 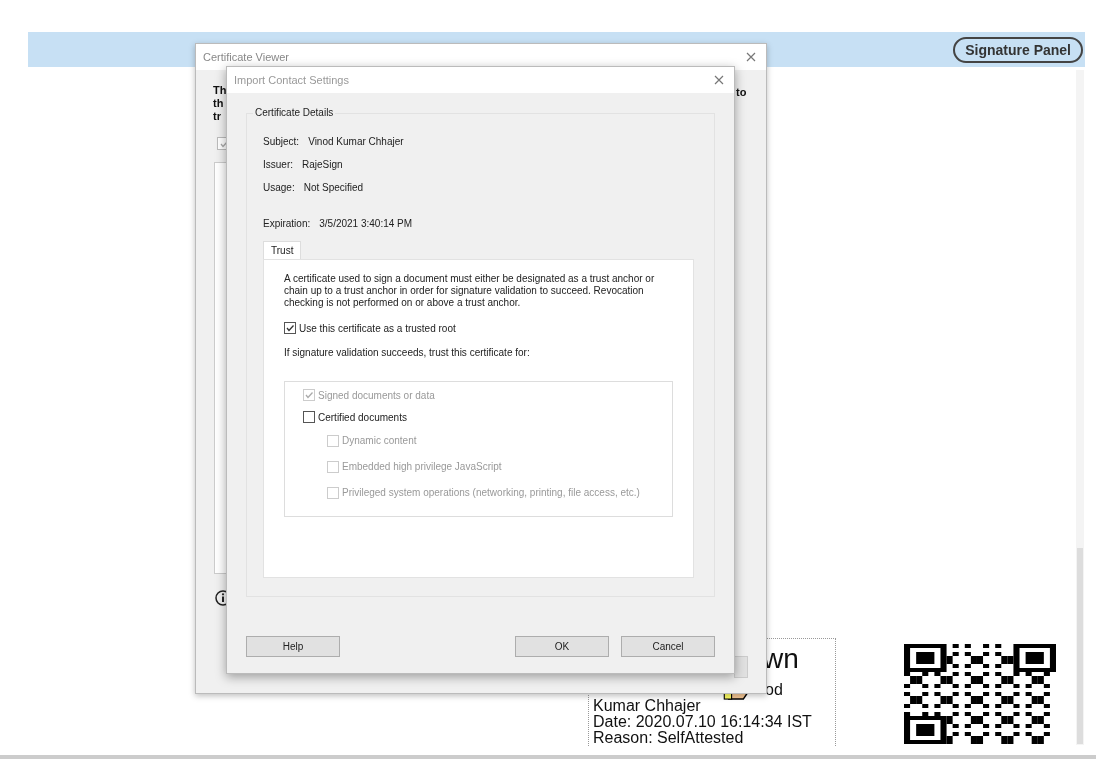 What do you see at coordinates (287, 223) in the screenshot?
I see `field-label: Expiration:` at bounding box center [287, 223].